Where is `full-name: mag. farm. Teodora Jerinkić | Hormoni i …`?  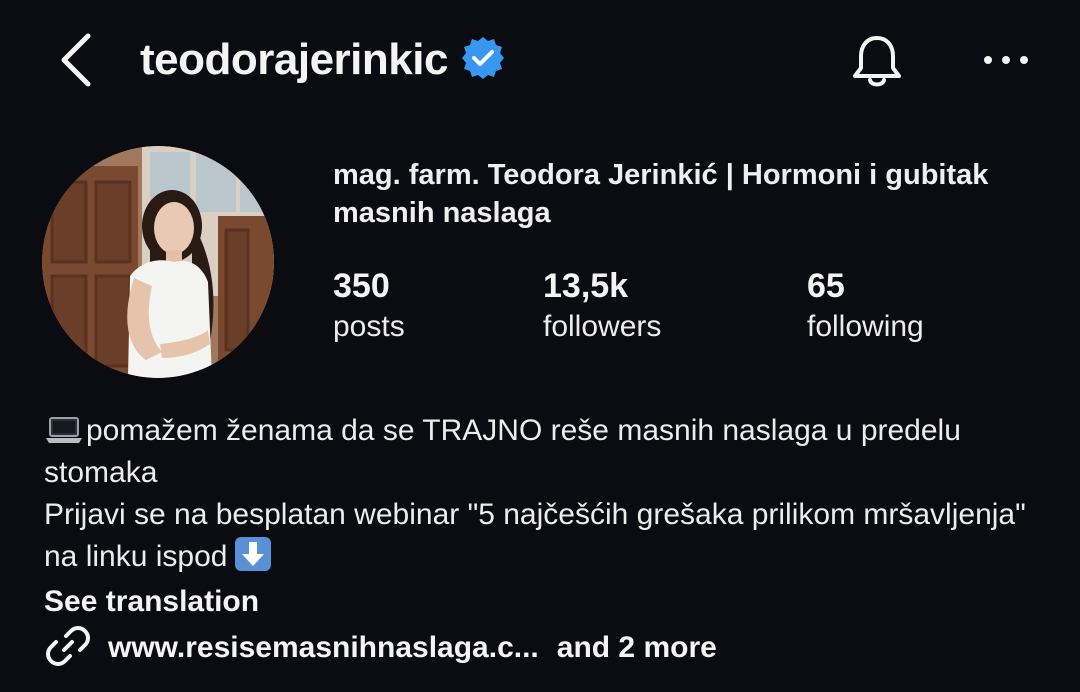
full-name: mag. farm. Teodora Jerinkić | Hormoni i … is located at coordinates (661, 194).